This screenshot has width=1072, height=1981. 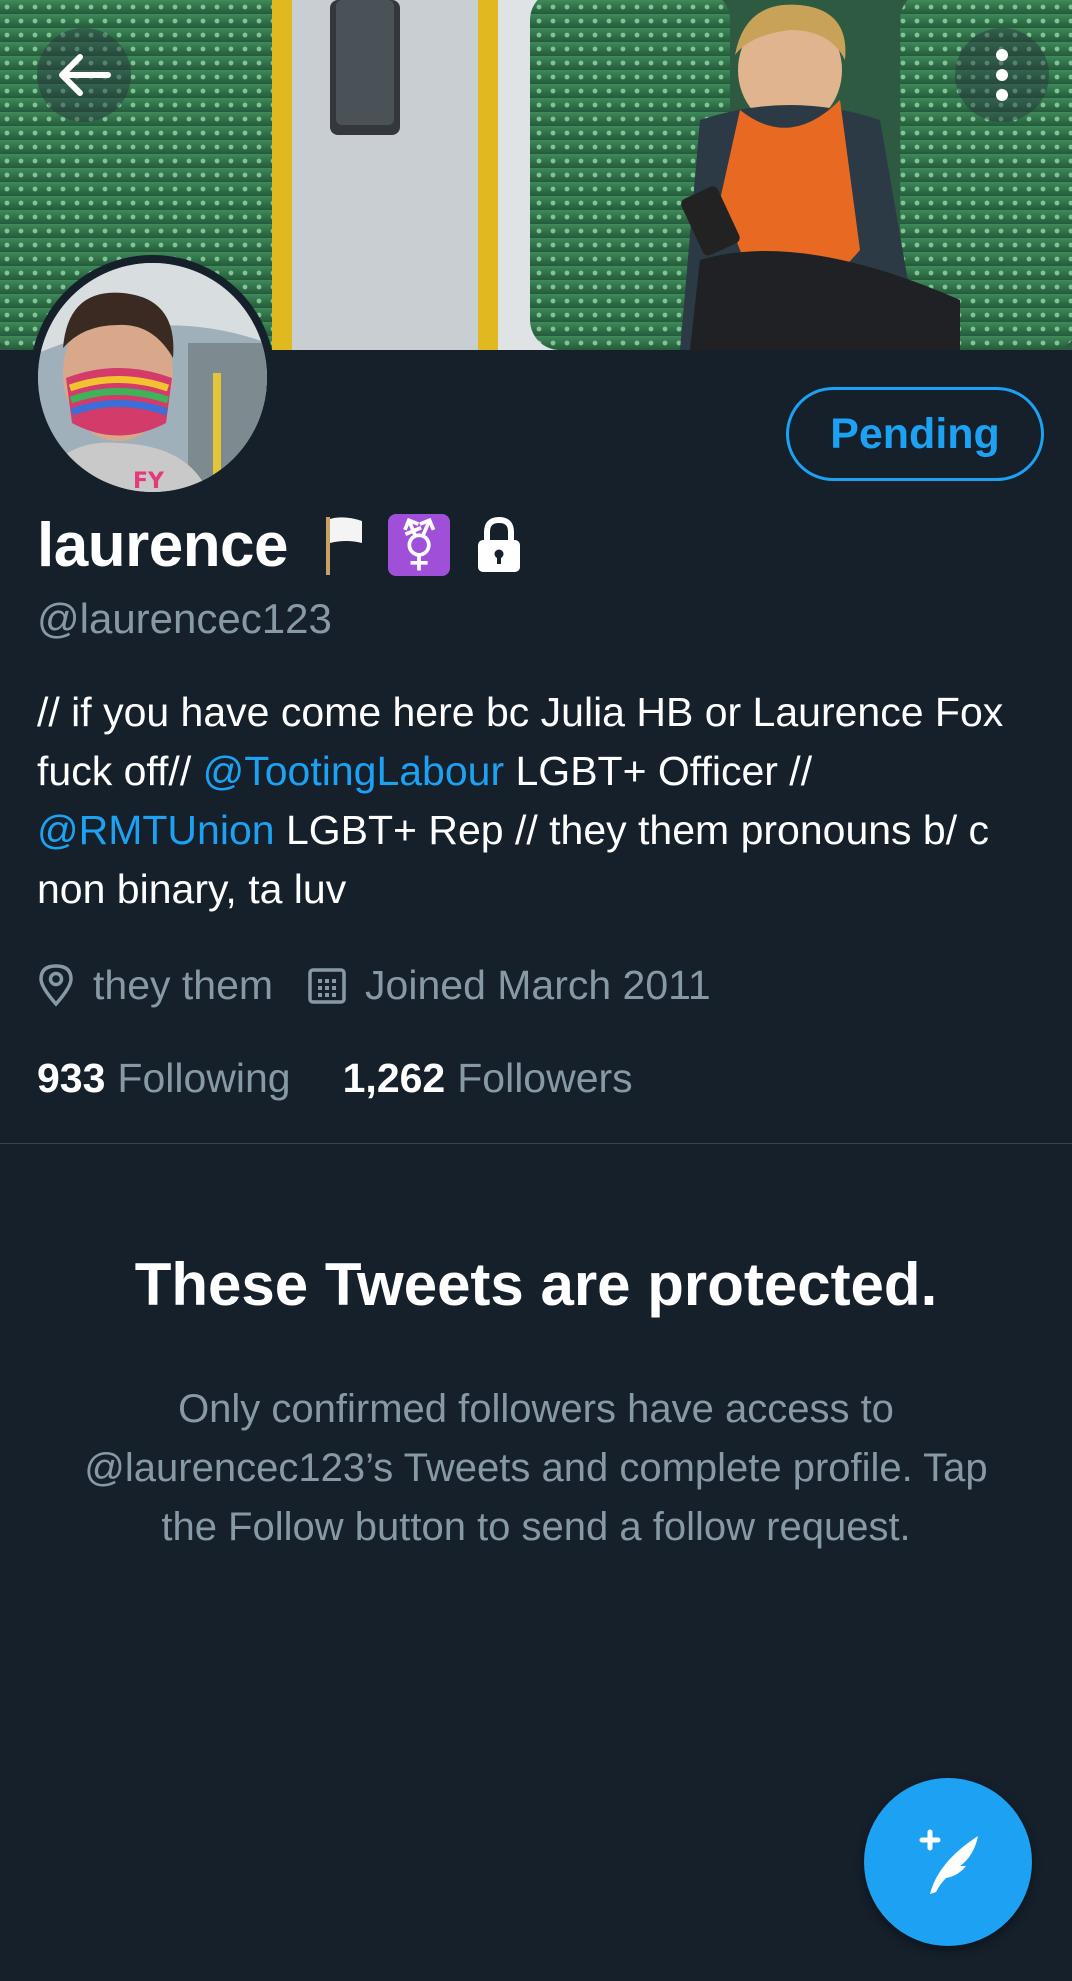 I want to click on following-link: 933 Following, so click(x=164, y=1078).